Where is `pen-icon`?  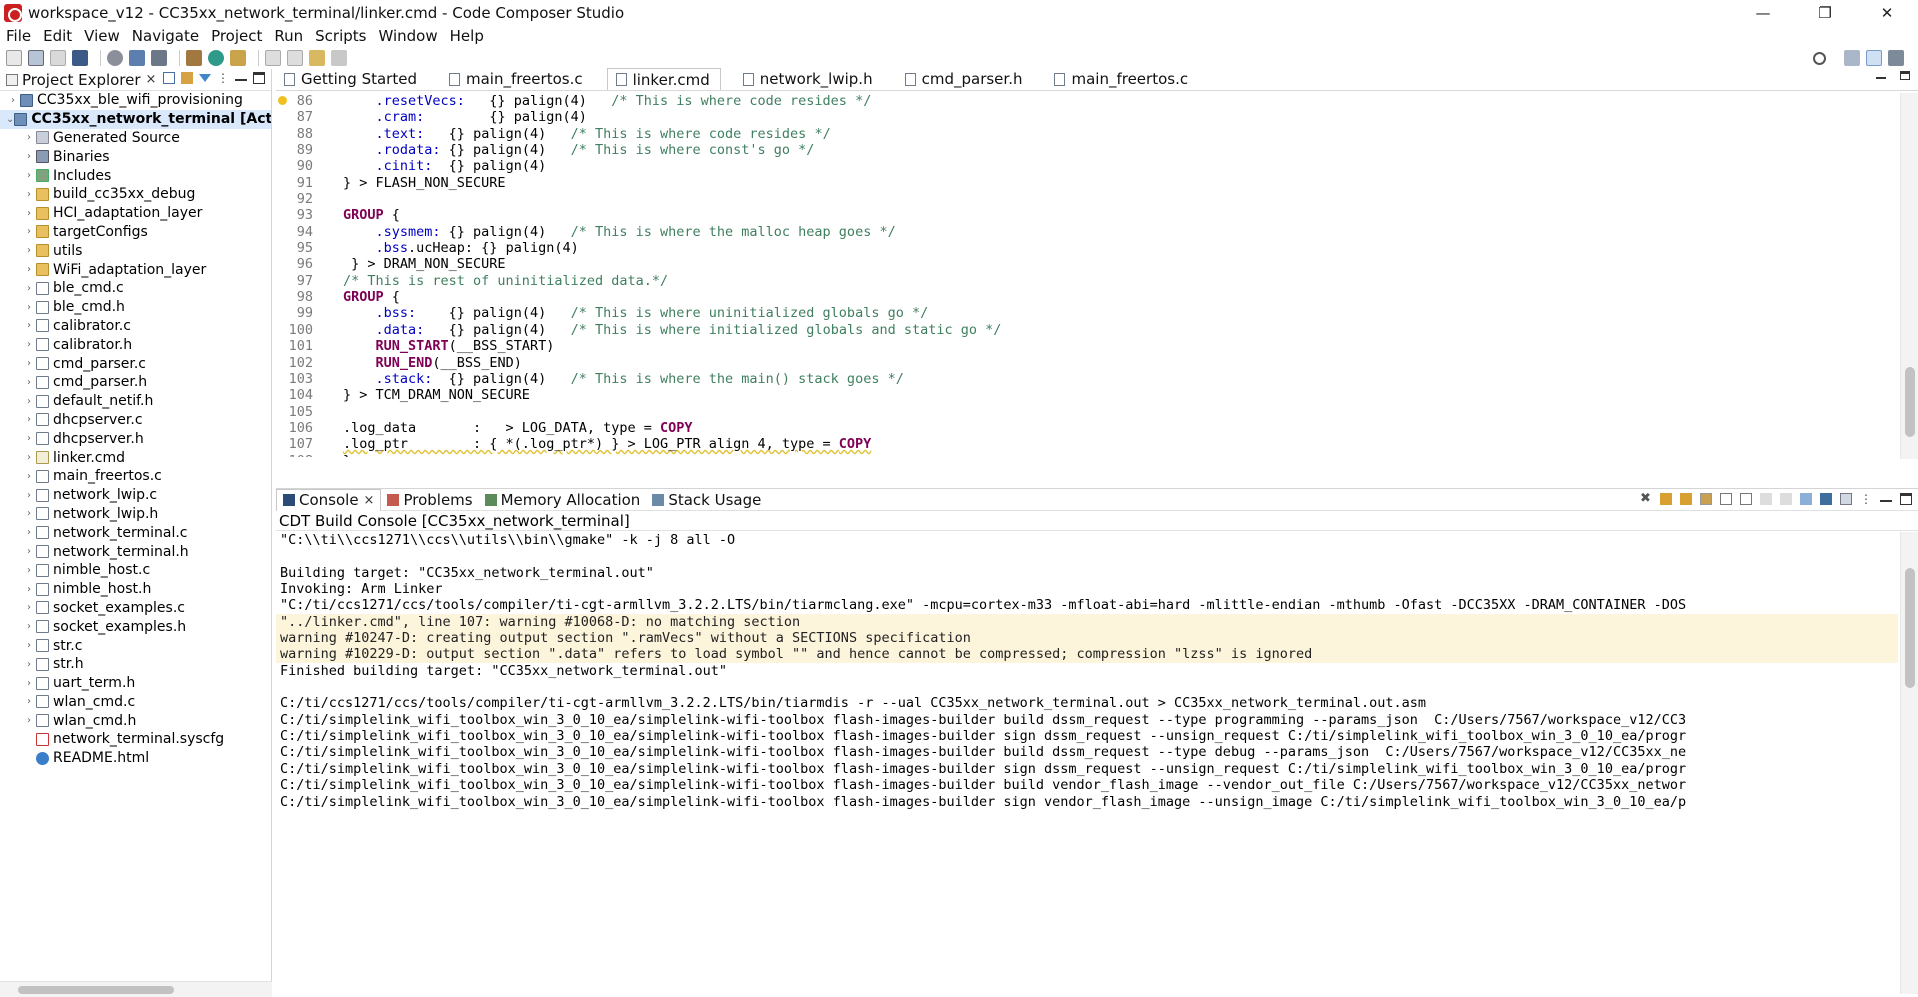
pen-icon is located at coordinates (238, 58).